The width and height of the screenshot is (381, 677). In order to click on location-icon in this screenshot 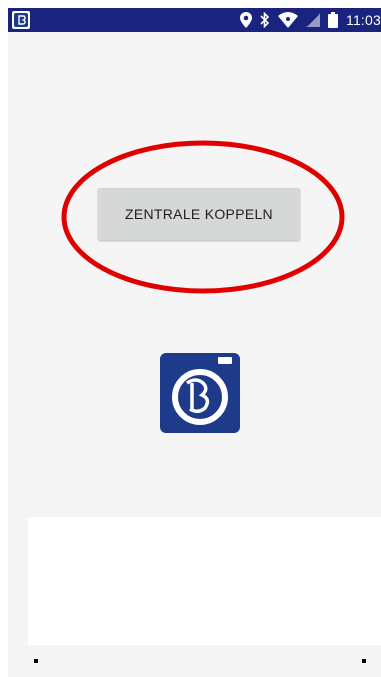, I will do `click(246, 20)`.